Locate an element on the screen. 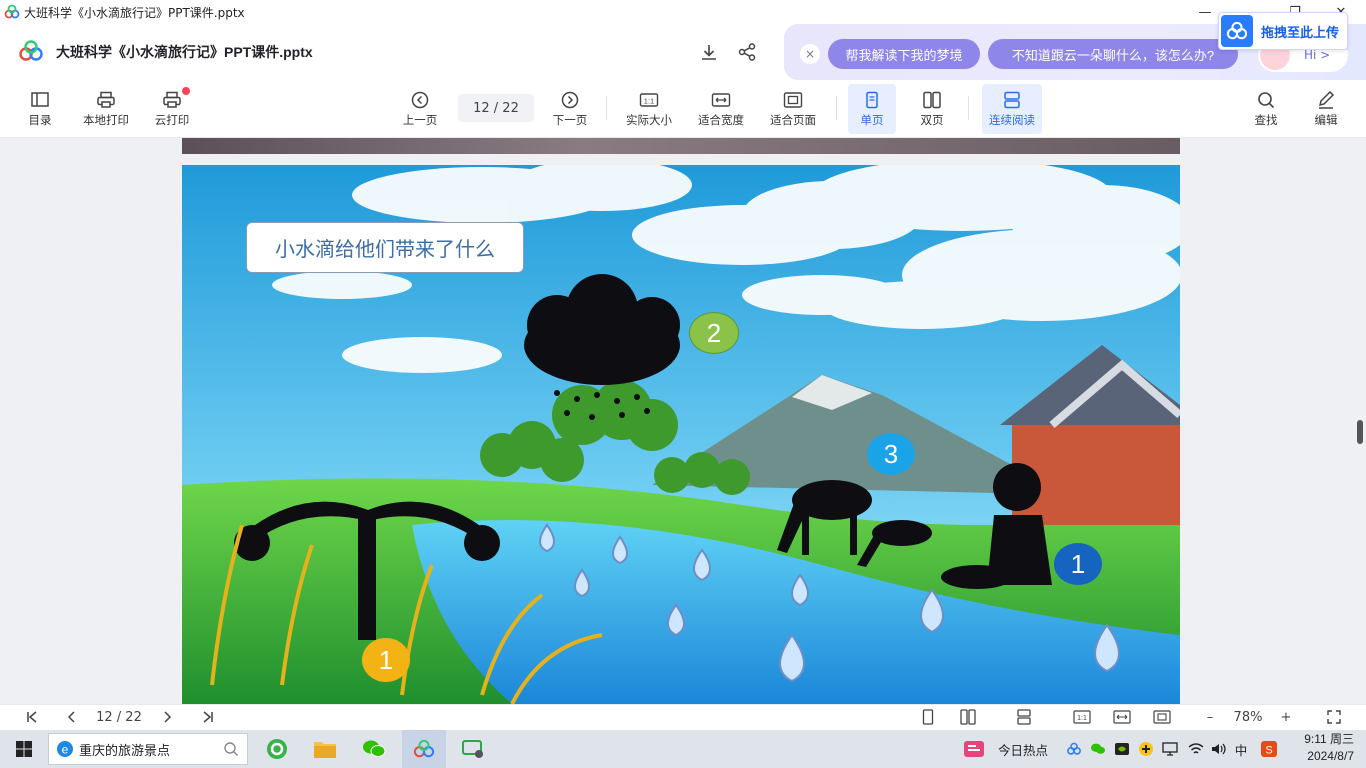  status-continuous-button is located at coordinates (1024, 717).